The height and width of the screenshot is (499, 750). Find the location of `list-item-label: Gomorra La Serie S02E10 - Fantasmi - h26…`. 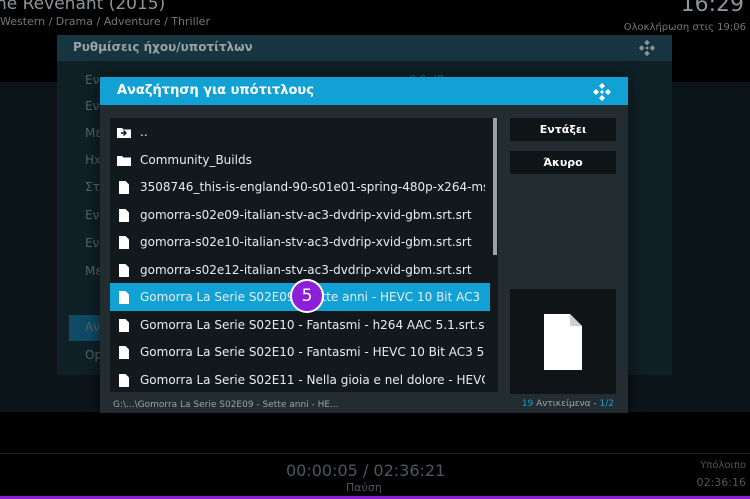

list-item-label: Gomorra La Serie S02E10 - Fantasmi - h26… is located at coordinates (312, 325).